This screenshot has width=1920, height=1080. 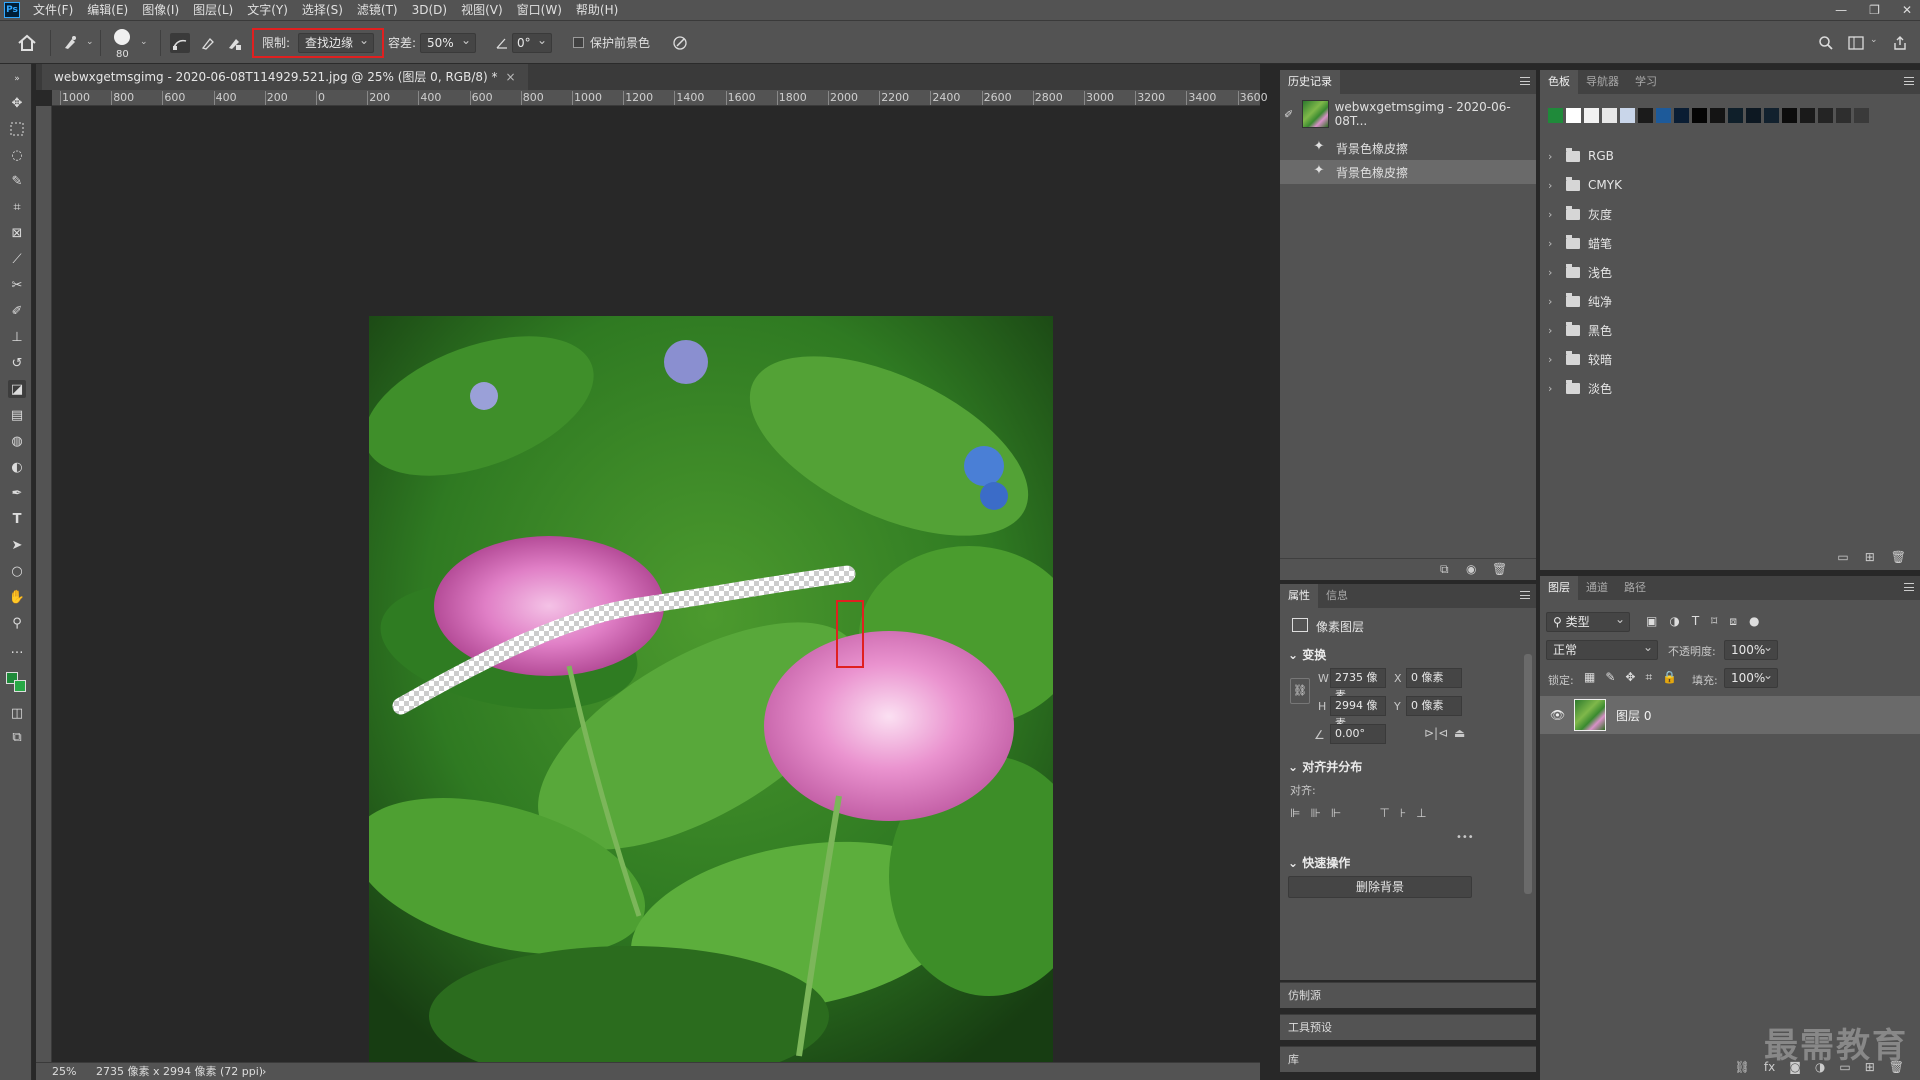 What do you see at coordinates (17, 441) in the screenshot?
I see `blur-tool-icon: ◍` at bounding box center [17, 441].